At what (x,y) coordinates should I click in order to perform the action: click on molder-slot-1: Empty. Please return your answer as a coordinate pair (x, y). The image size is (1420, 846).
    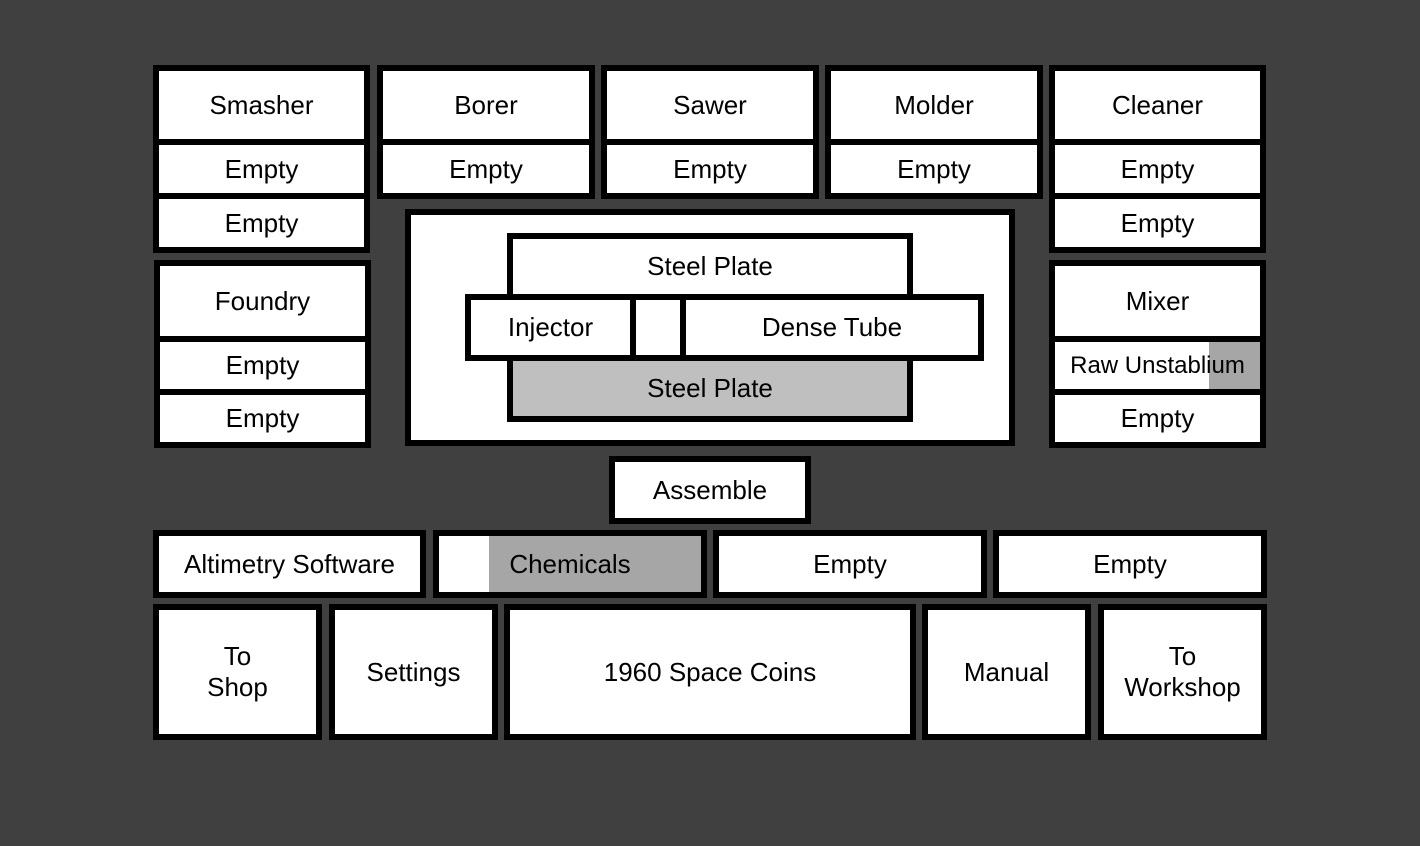
    Looking at the image, I should click on (934, 169).